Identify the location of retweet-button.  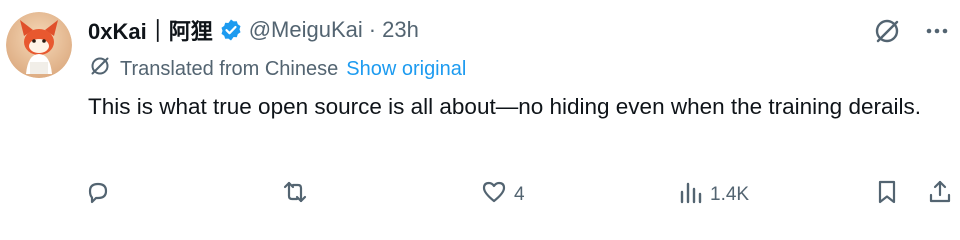
(295, 195).